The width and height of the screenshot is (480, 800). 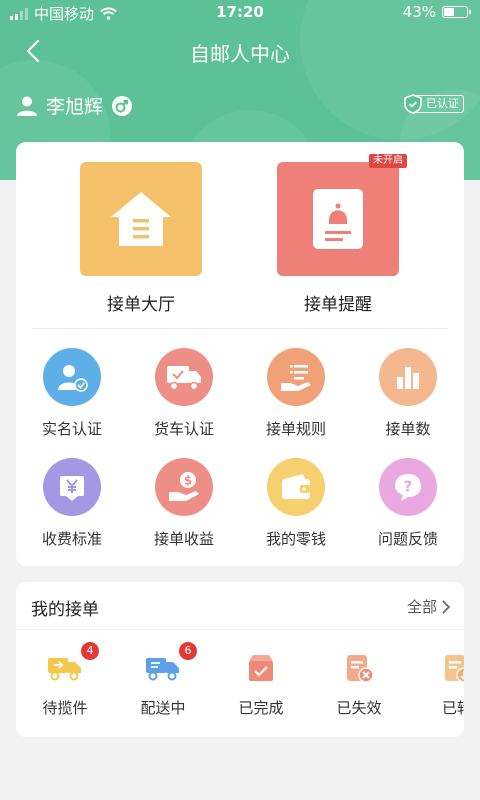 I want to click on battery-icon, so click(x=456, y=12).